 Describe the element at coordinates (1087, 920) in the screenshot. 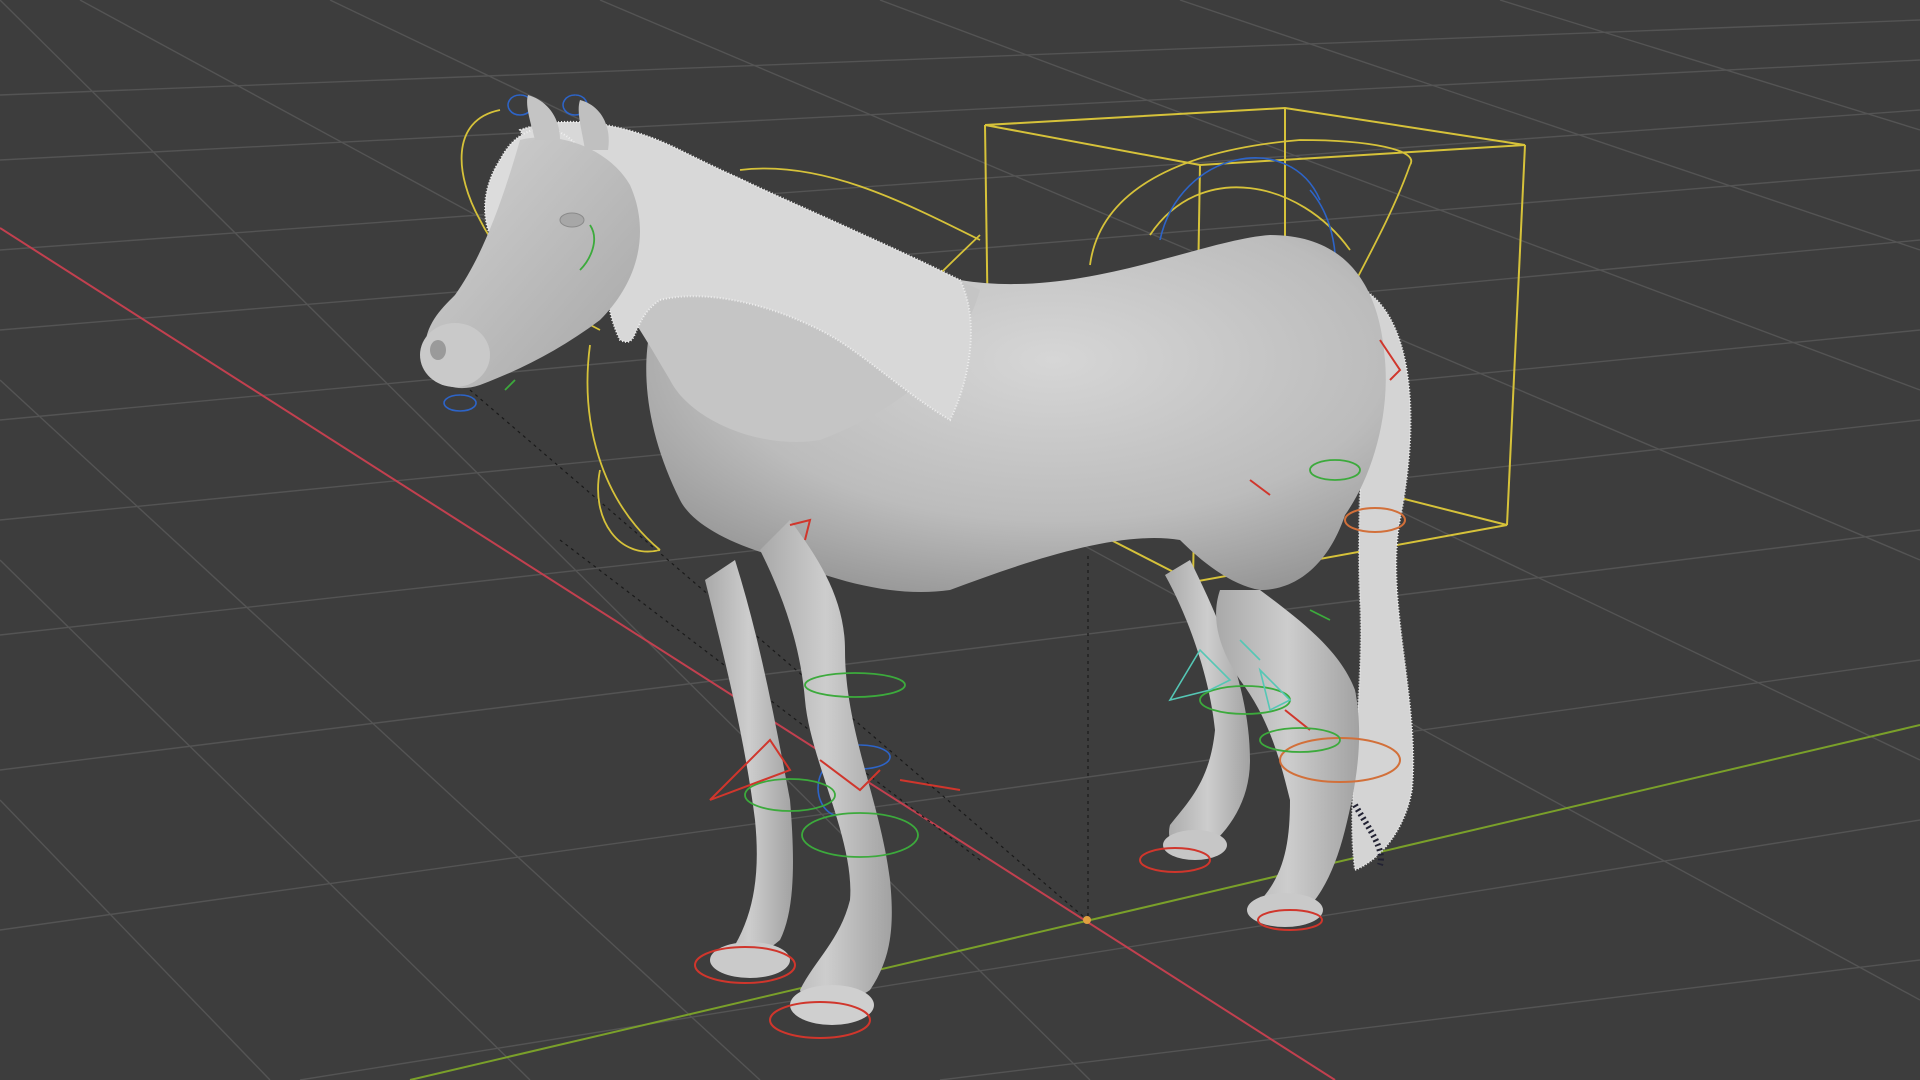

I see `origin-dot-icon` at that location.